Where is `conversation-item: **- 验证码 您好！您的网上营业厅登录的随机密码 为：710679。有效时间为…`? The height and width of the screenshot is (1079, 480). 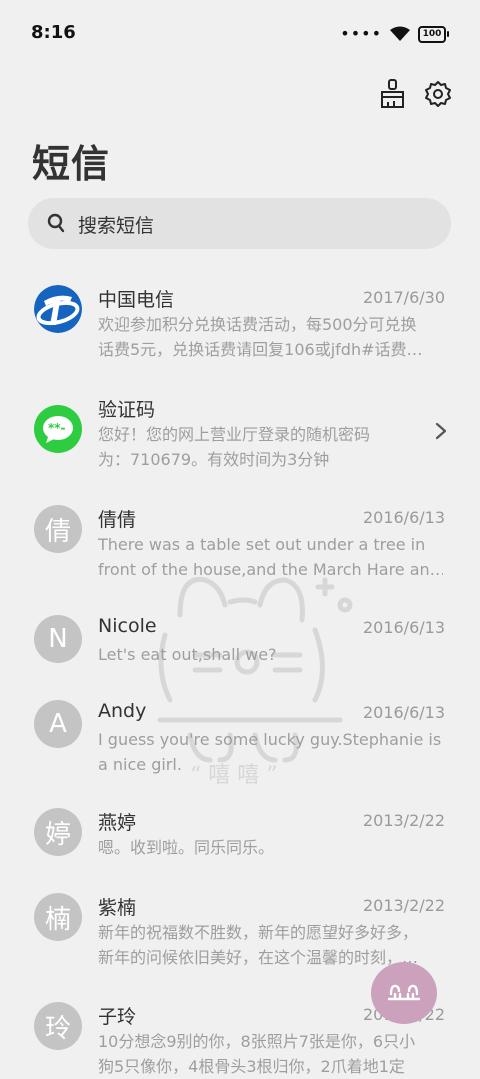
conversation-item: **- 验证码 您好！您的网上营业厅登录的随机密码 为：710679。有效时间为… is located at coordinates (240, 440).